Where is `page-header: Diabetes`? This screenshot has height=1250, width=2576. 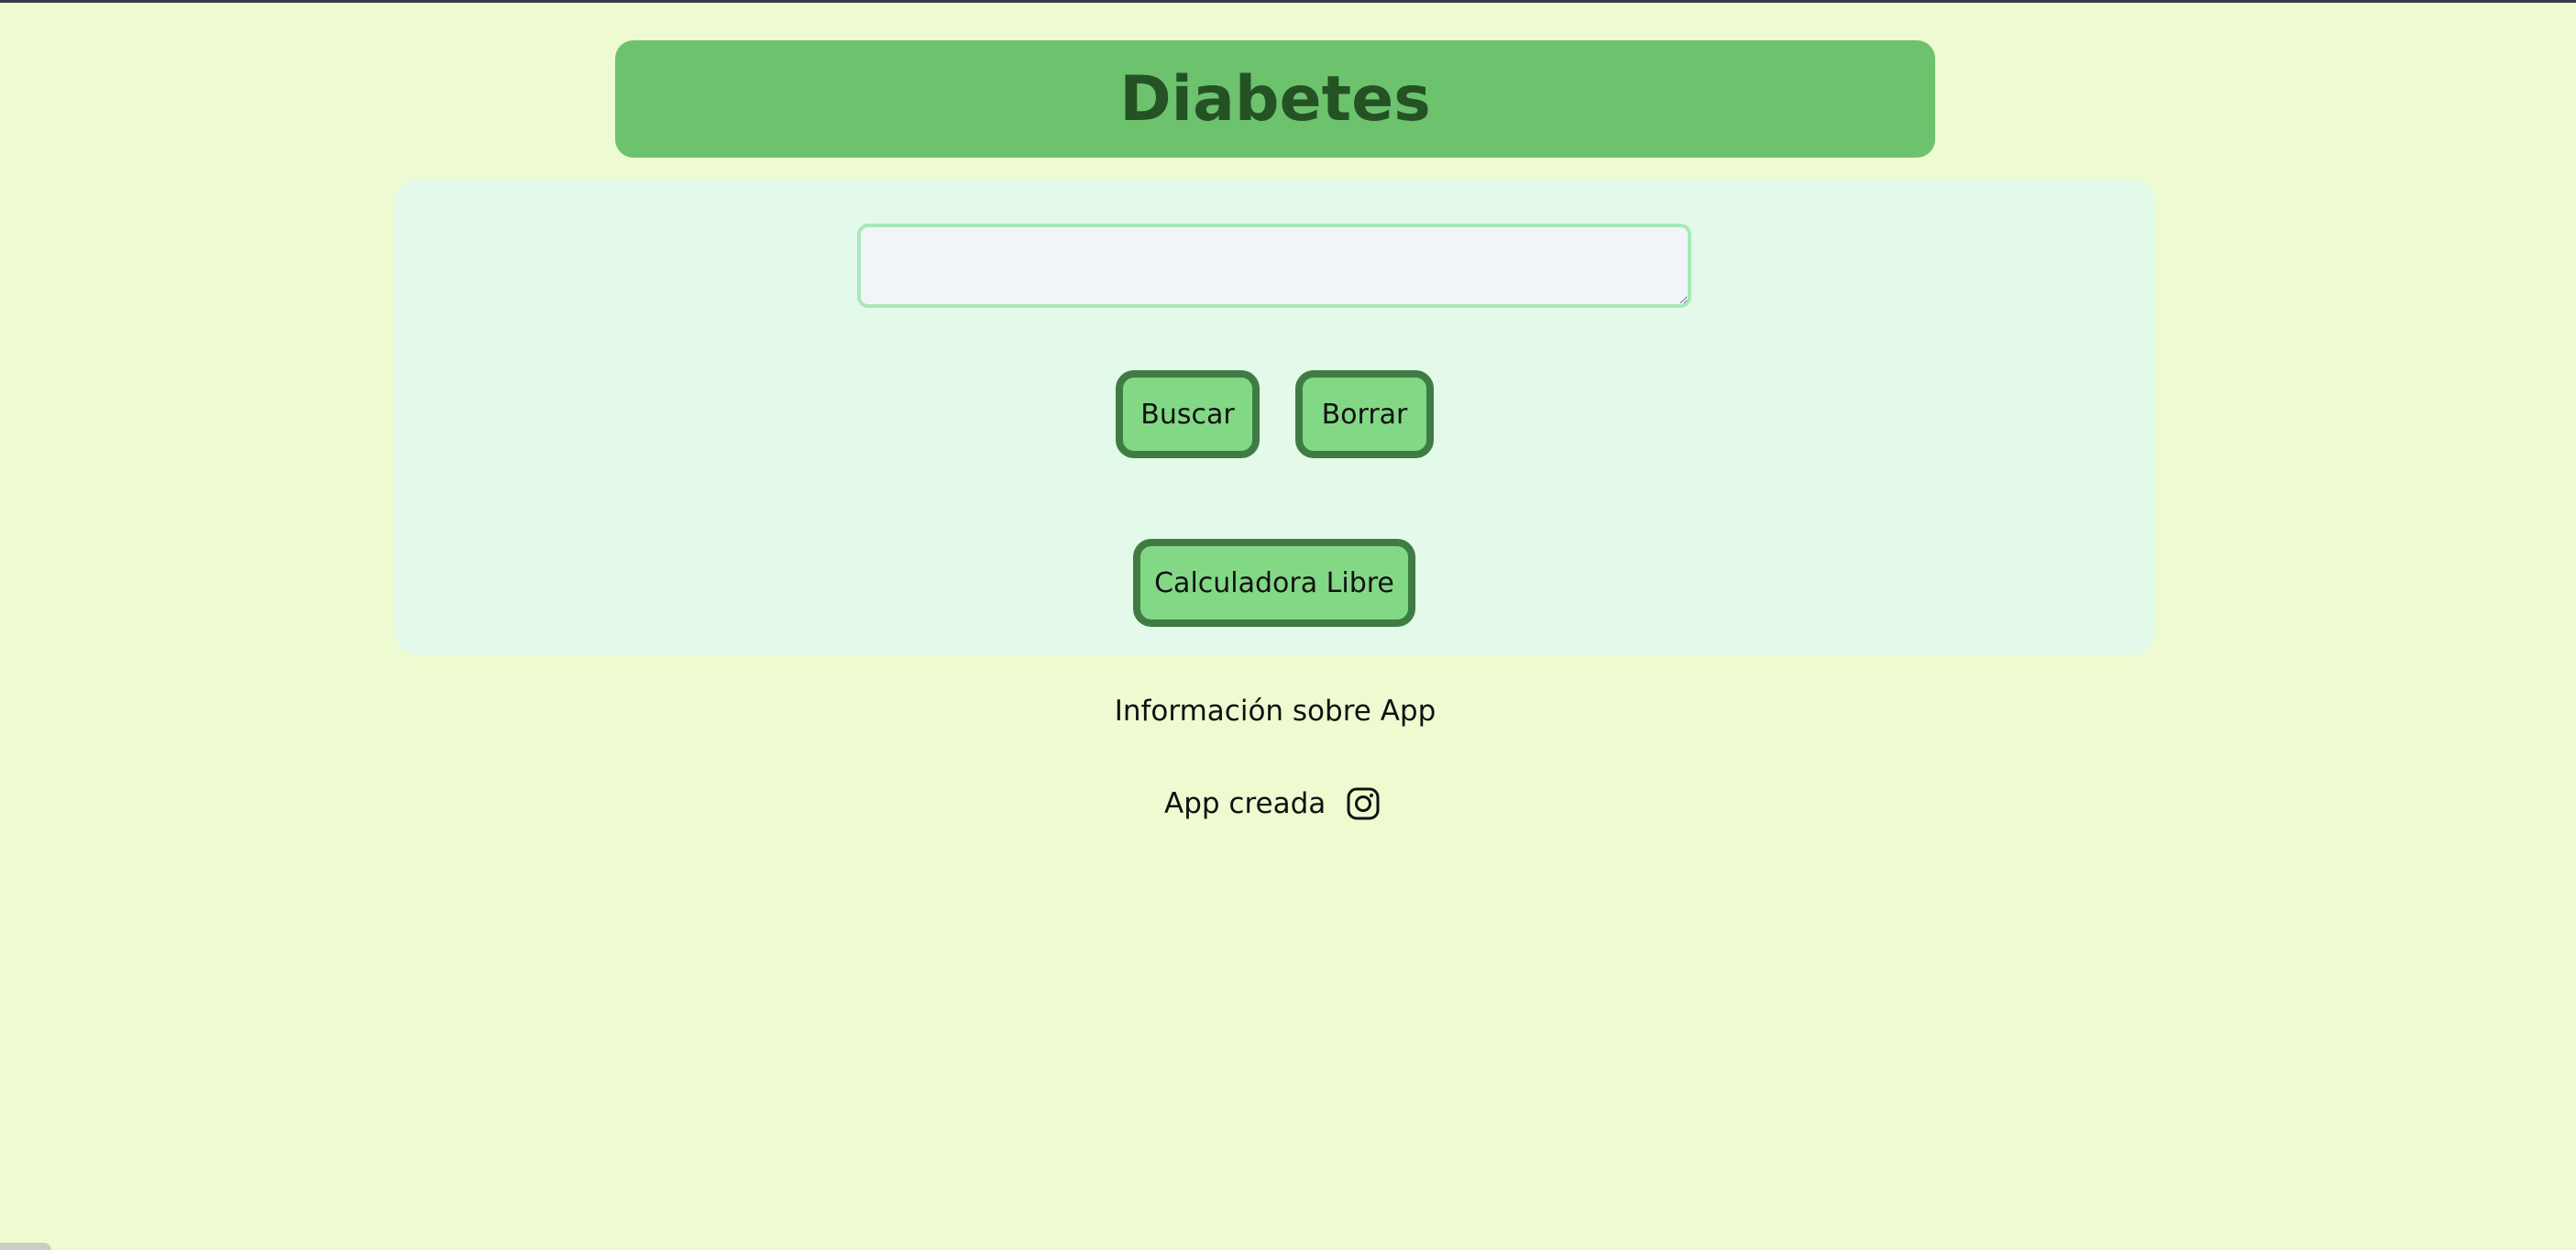
page-header: Diabetes is located at coordinates (1275, 99).